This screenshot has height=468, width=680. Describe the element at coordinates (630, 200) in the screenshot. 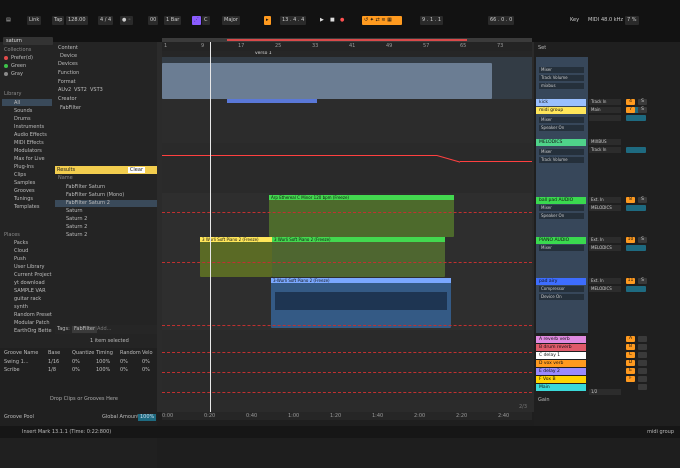

I see `track-number: 8` at that location.